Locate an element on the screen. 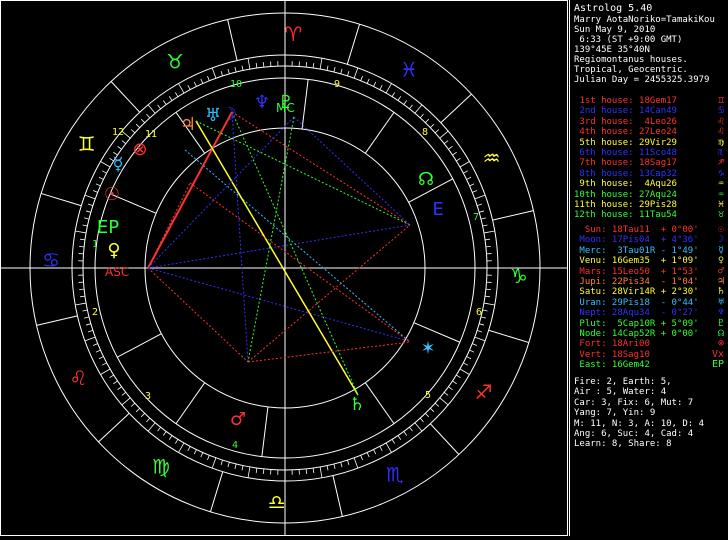 This screenshot has height=540, width=728. house-row: 8th house: 13Cap32 is located at coordinates (625, 174).